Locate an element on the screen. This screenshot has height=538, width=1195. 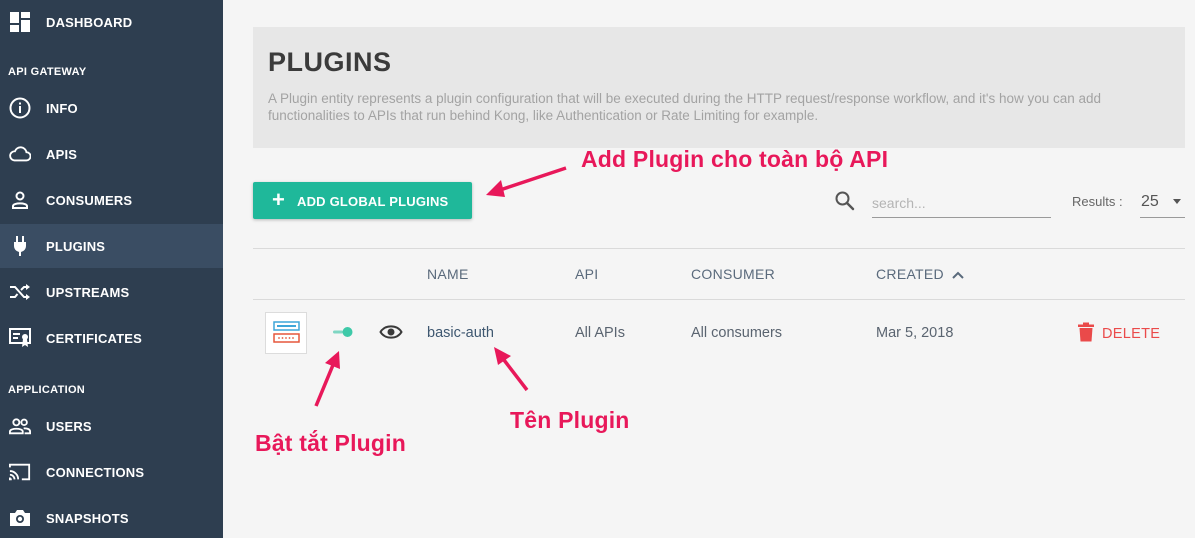
sidebar-item-info: INFO is located at coordinates (111, 108).